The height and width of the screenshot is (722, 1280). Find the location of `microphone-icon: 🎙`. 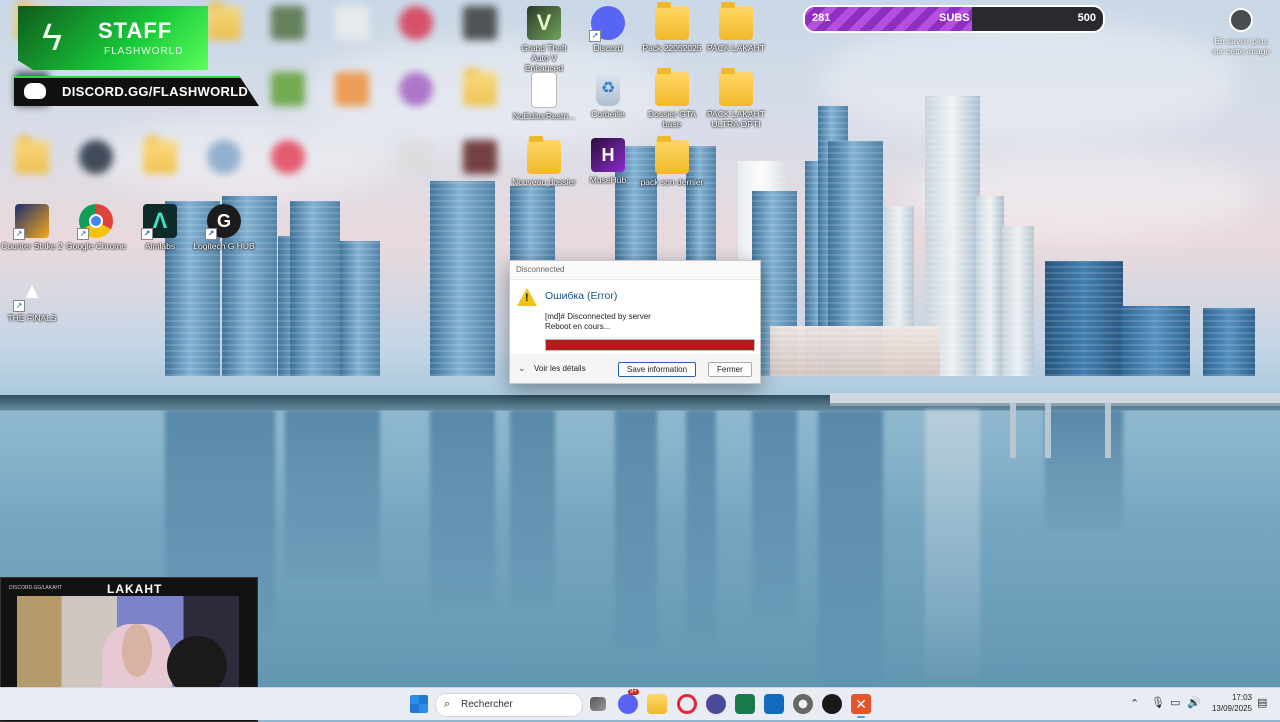

microphone-icon: 🎙 is located at coordinates (1158, 702).